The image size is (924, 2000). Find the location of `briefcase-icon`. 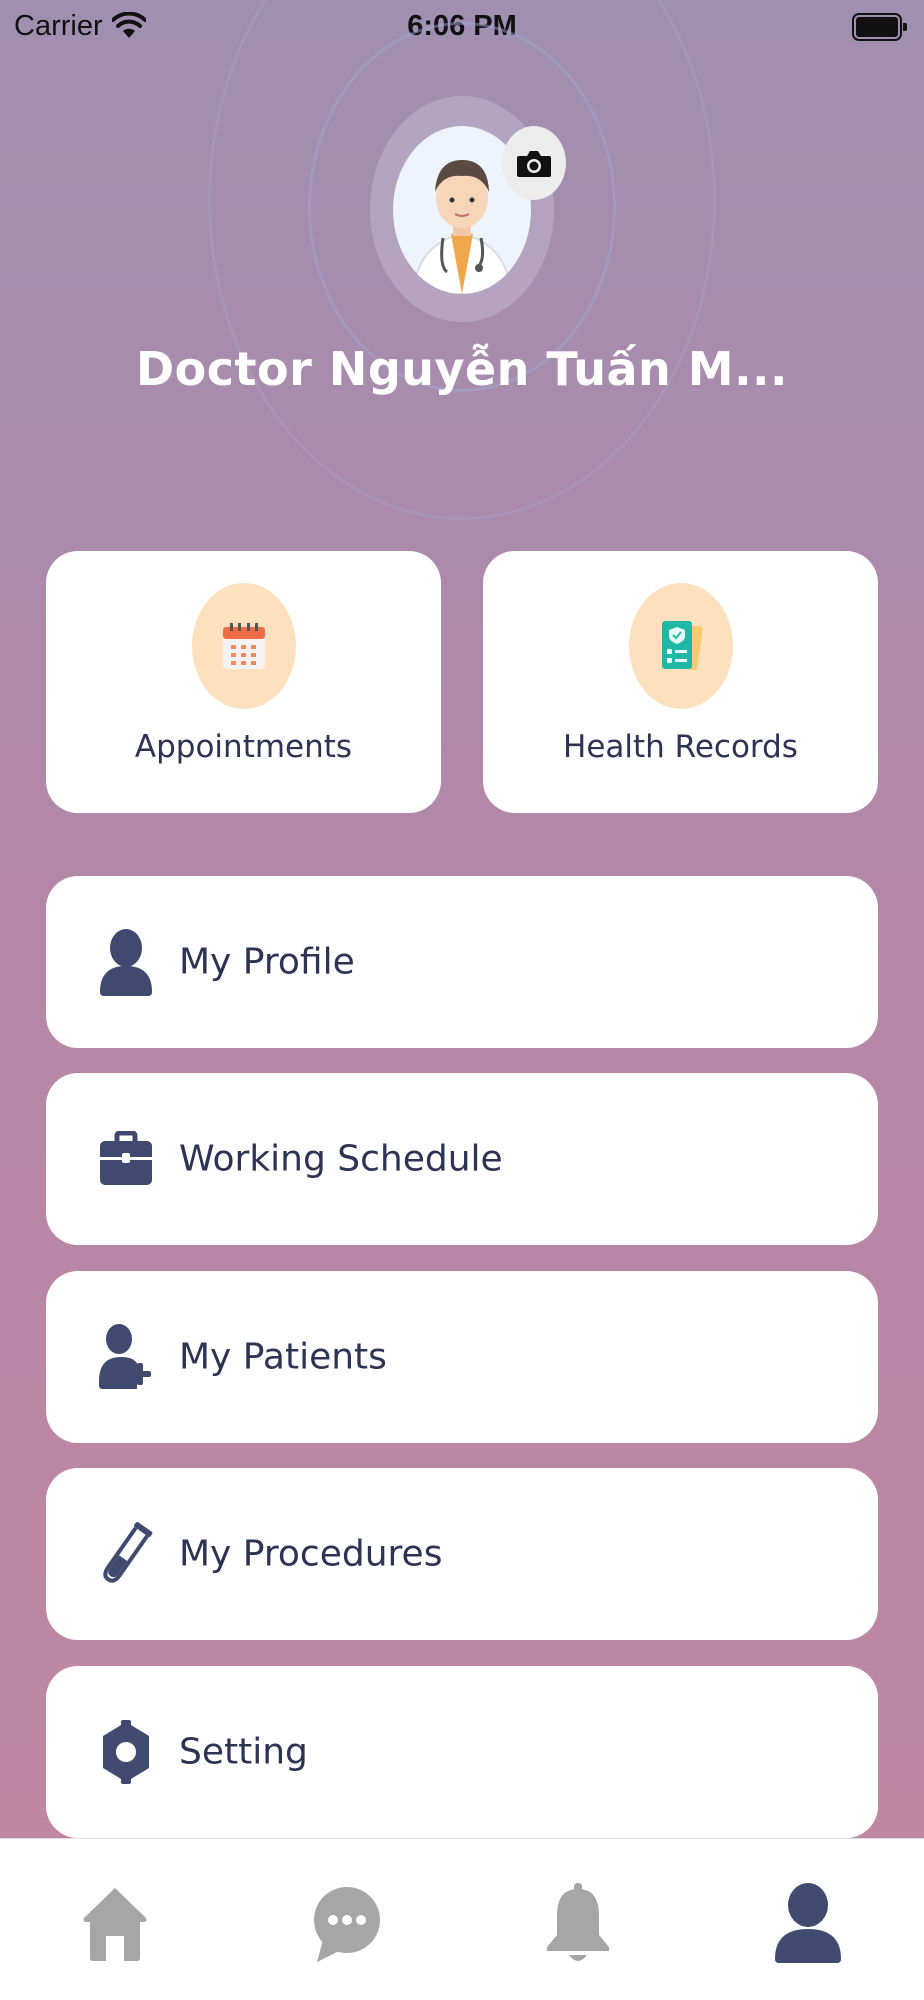

briefcase-icon is located at coordinates (126, 1158).